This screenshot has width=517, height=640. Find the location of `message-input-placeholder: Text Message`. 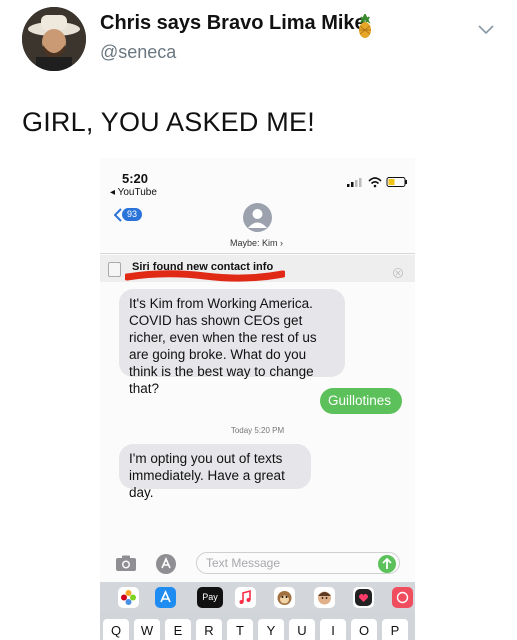

message-input-placeholder: Text Message is located at coordinates (243, 563).